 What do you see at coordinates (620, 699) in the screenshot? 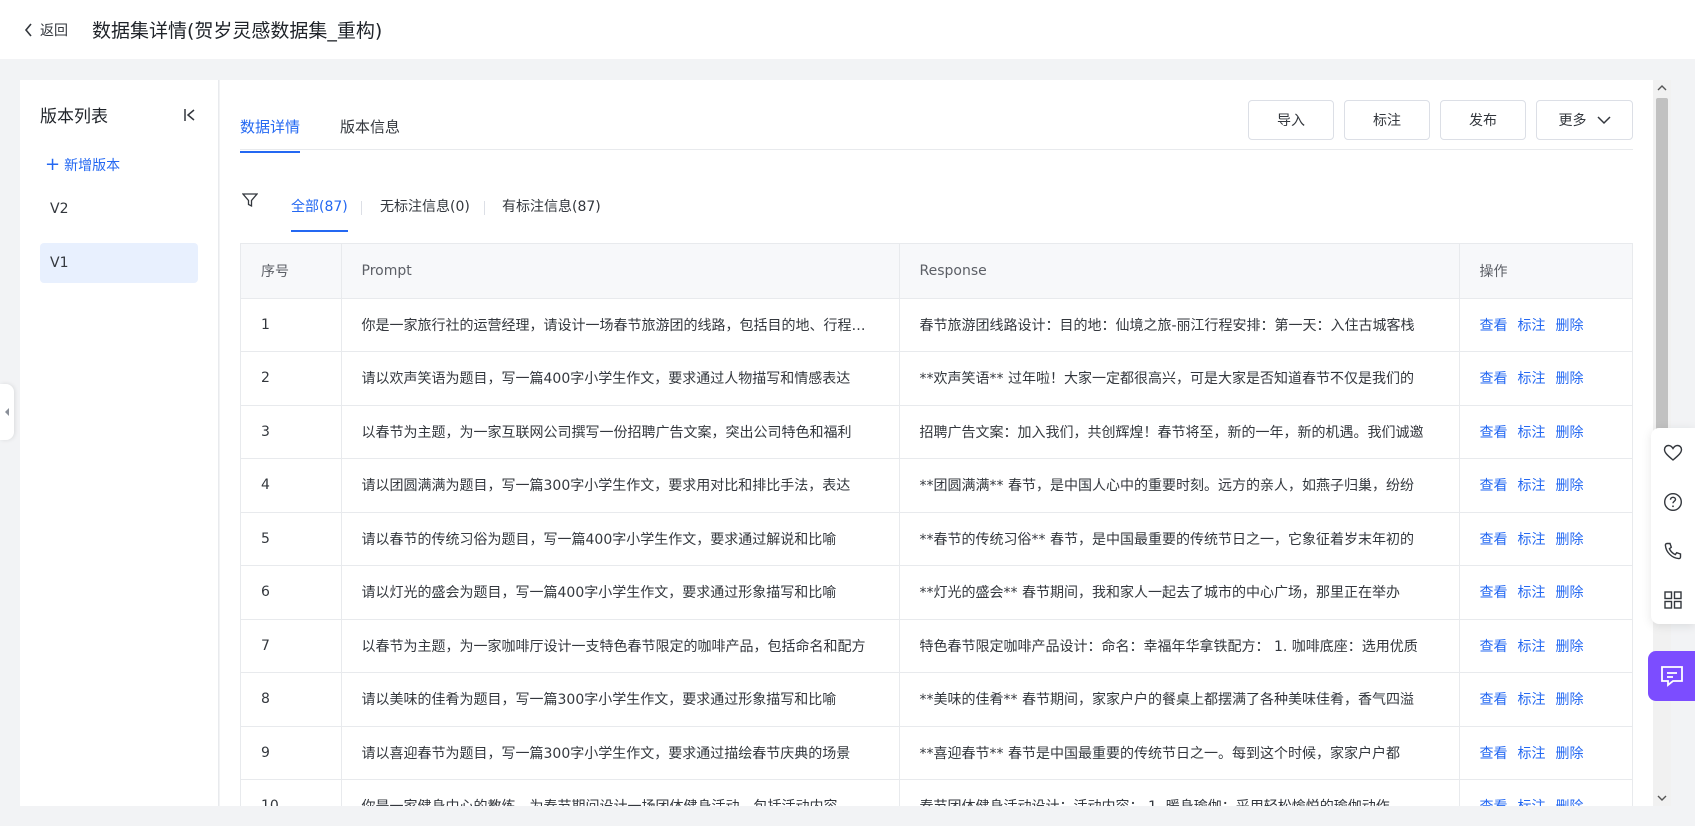
I see `prompt-cell: 请以美味的佳肴为题目，写一篇300字小学生作文，要求通过形象描写和比喻` at bounding box center [620, 699].